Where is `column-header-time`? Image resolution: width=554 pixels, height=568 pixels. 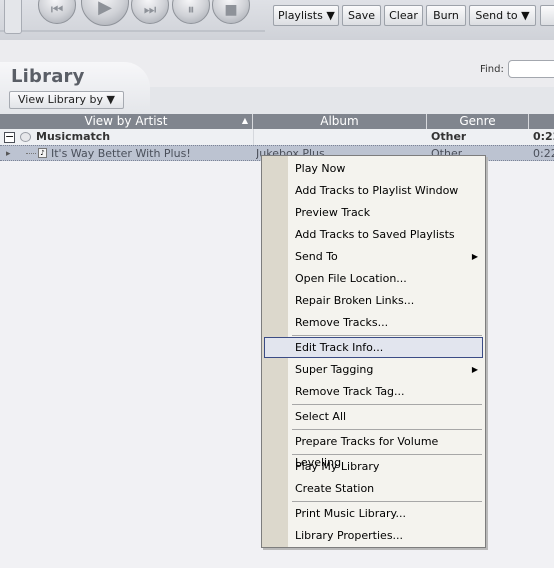
column-header-time is located at coordinates (541, 121).